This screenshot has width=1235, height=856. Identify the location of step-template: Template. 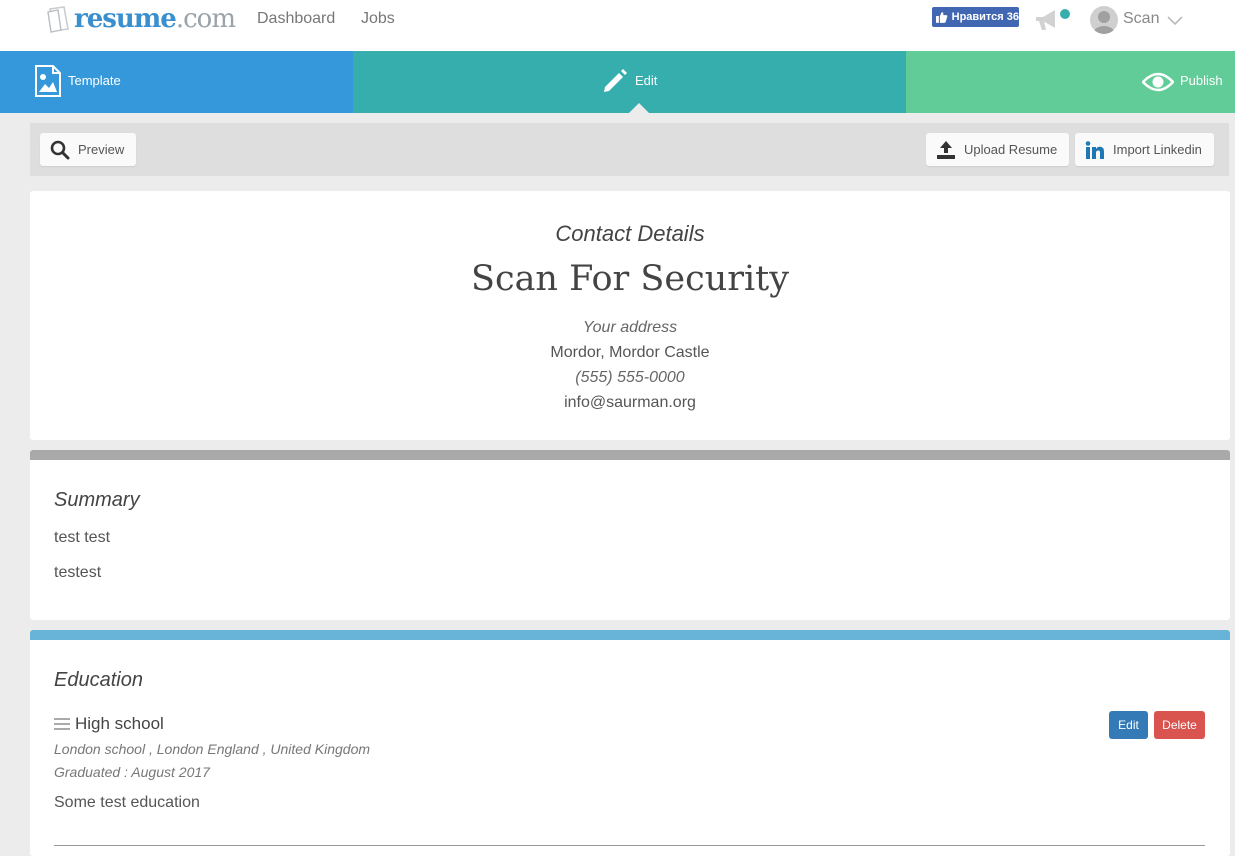
(176, 82).